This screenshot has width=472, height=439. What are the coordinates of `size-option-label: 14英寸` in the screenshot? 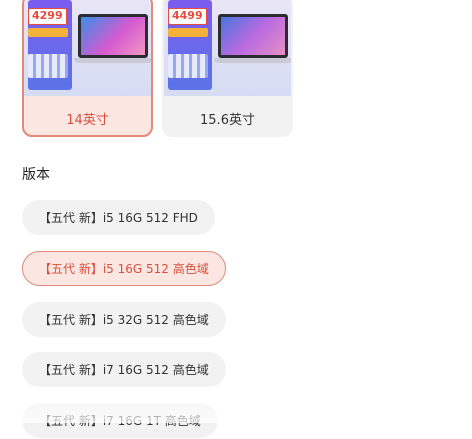 It's located at (87, 120).